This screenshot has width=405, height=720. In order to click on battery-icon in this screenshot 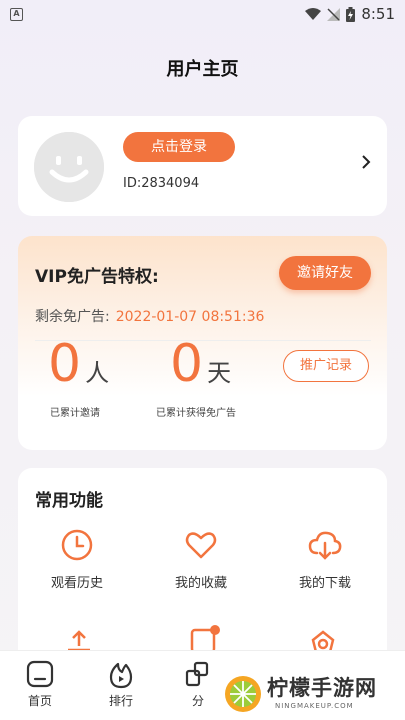, I will do `click(351, 14)`.